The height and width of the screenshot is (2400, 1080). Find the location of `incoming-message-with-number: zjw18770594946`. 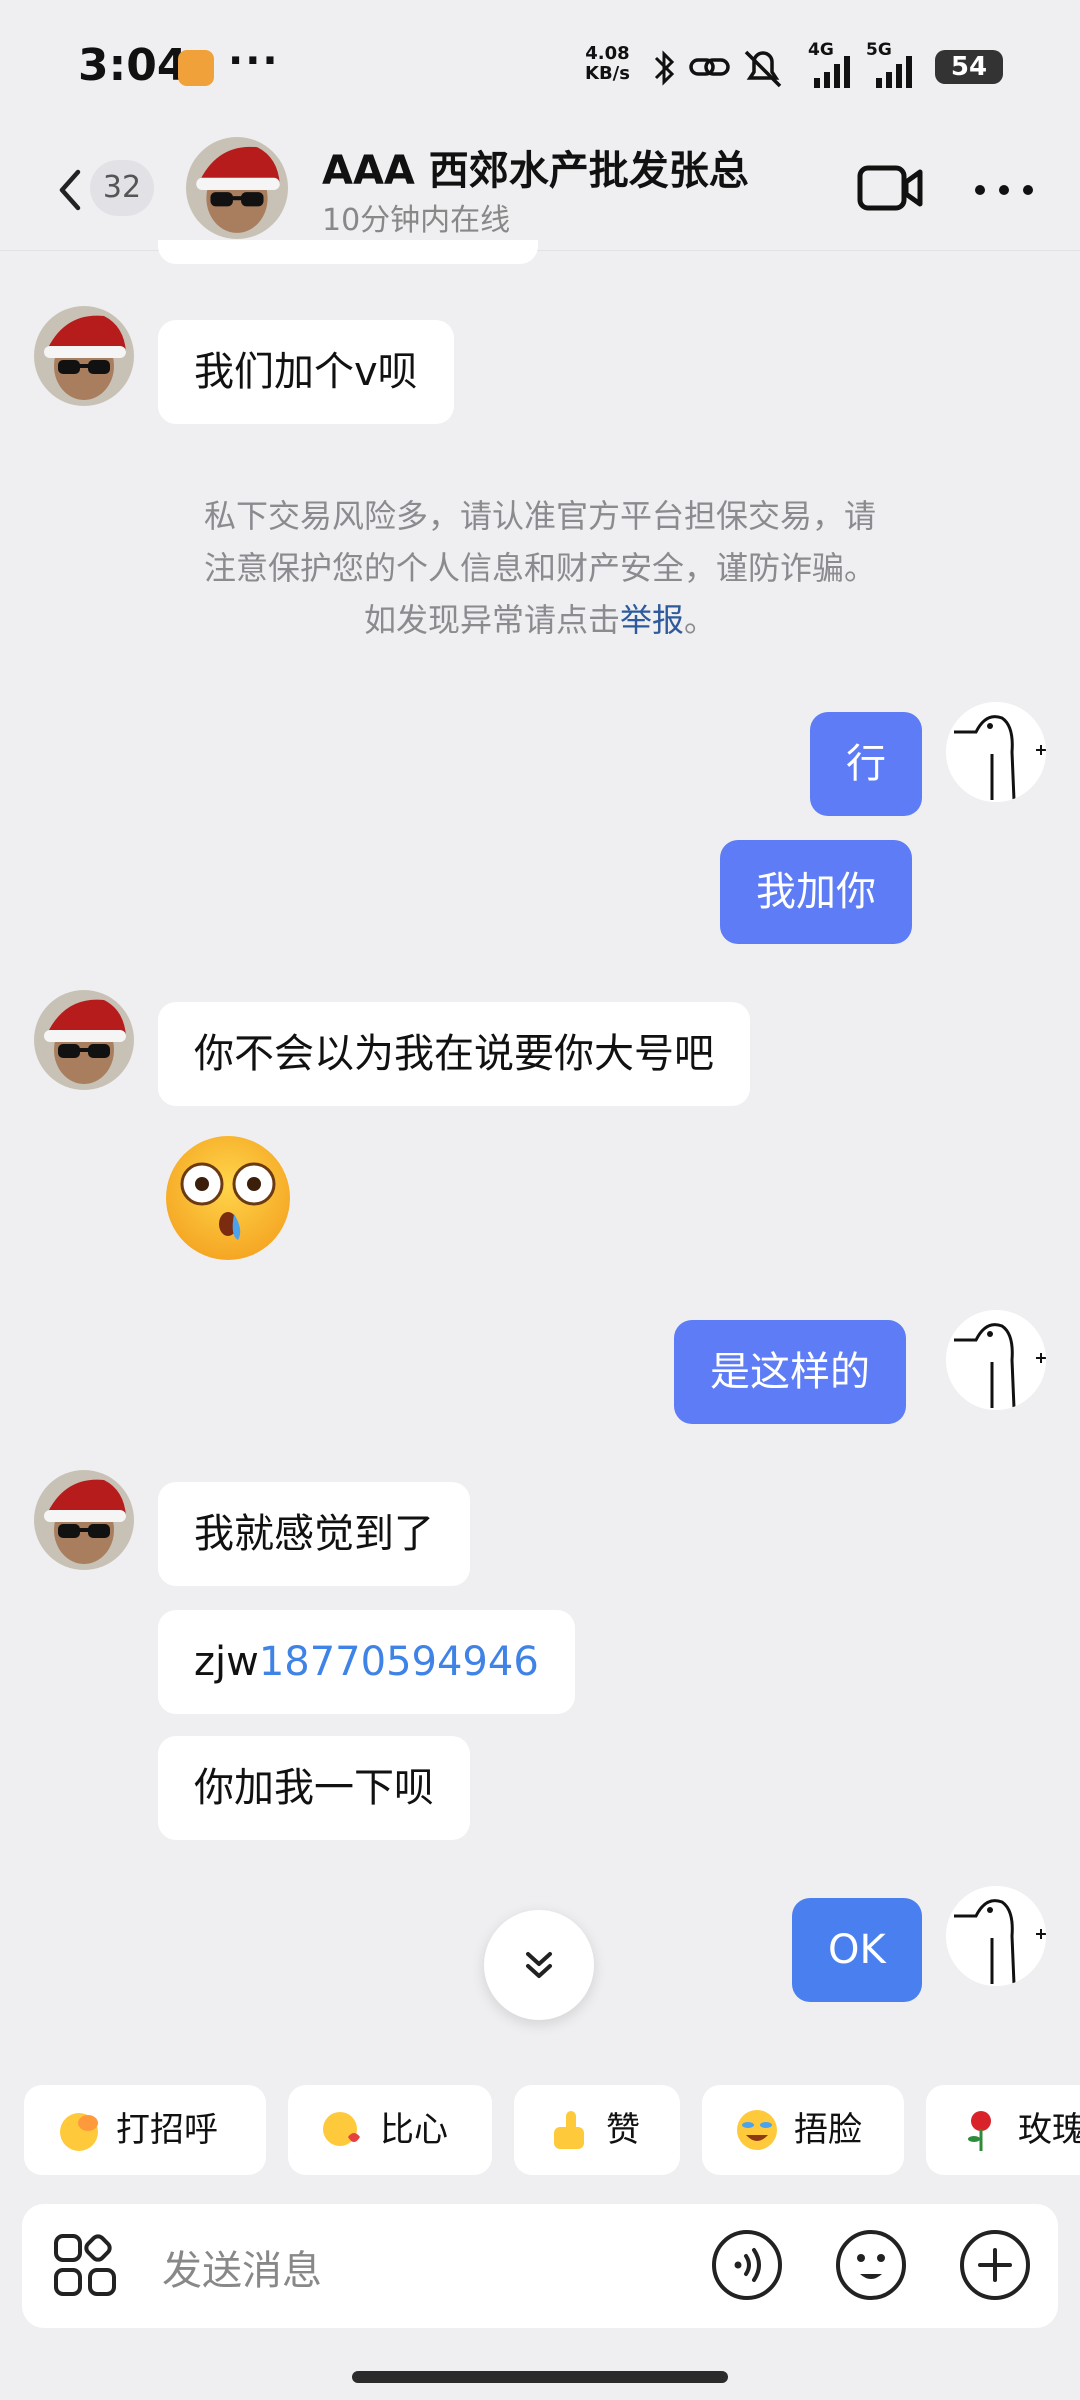

incoming-message-with-number: zjw18770594946 is located at coordinates (366, 1662).